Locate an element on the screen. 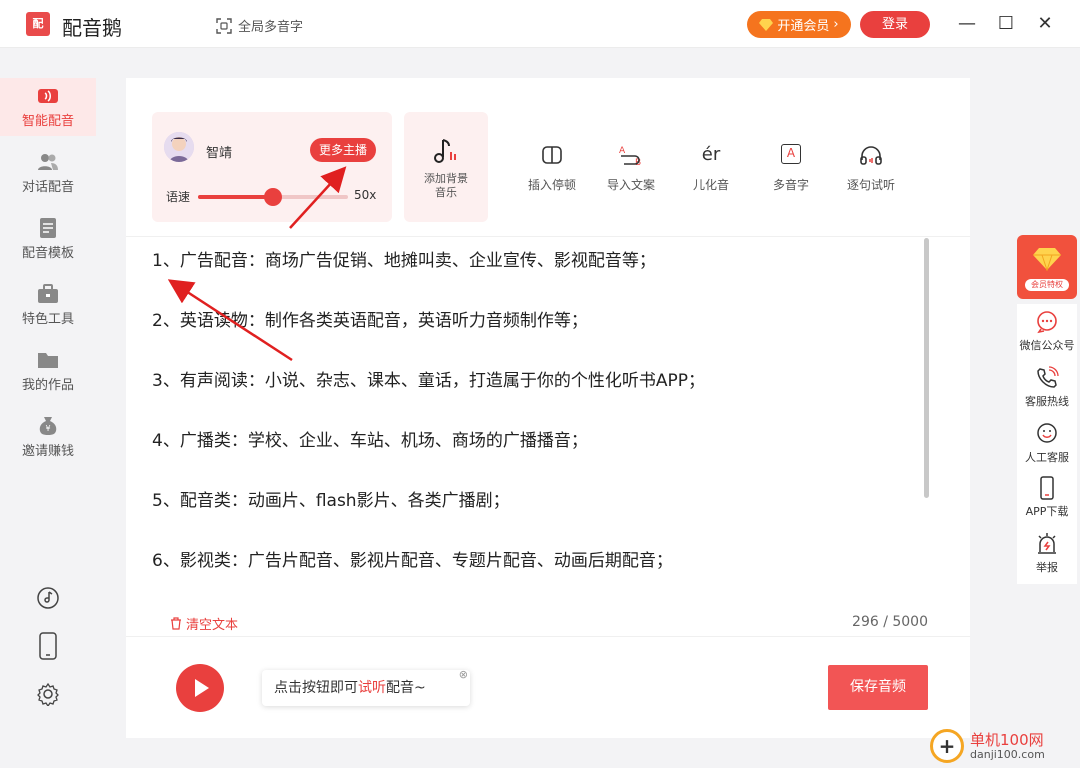  manual-service-button: 人工客服 is located at coordinates (1047, 443).